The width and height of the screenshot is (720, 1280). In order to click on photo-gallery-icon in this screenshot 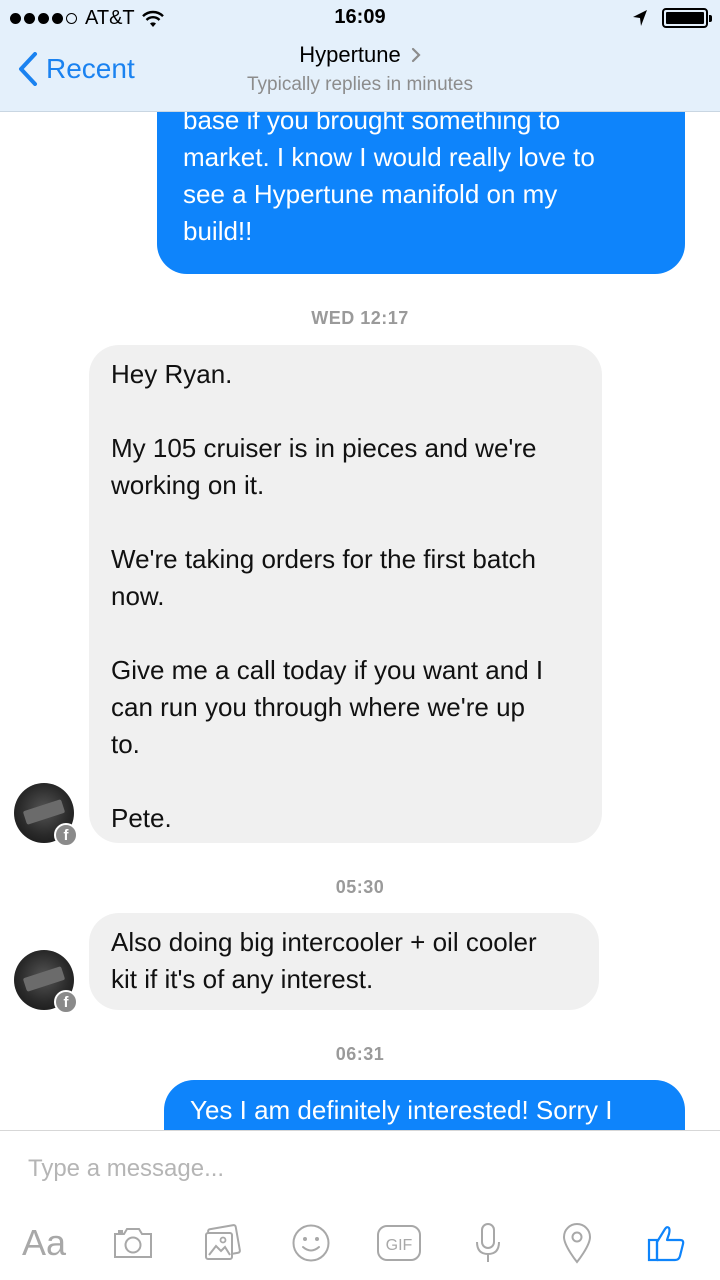, I will do `click(223, 1242)`.